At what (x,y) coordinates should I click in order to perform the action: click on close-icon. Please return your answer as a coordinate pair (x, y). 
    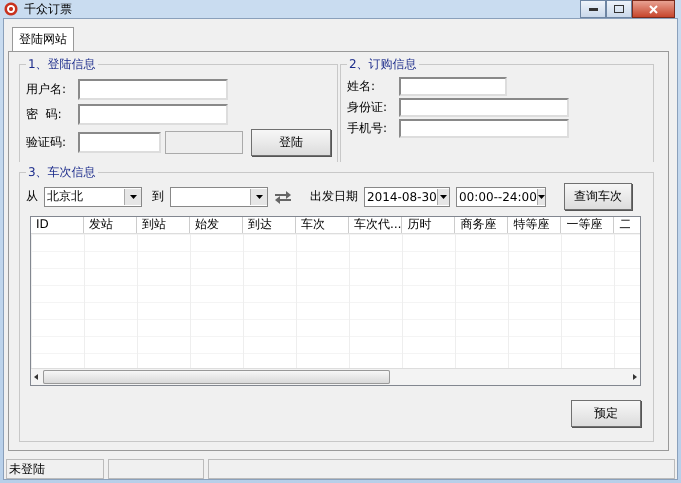
    Looking at the image, I should click on (653, 9).